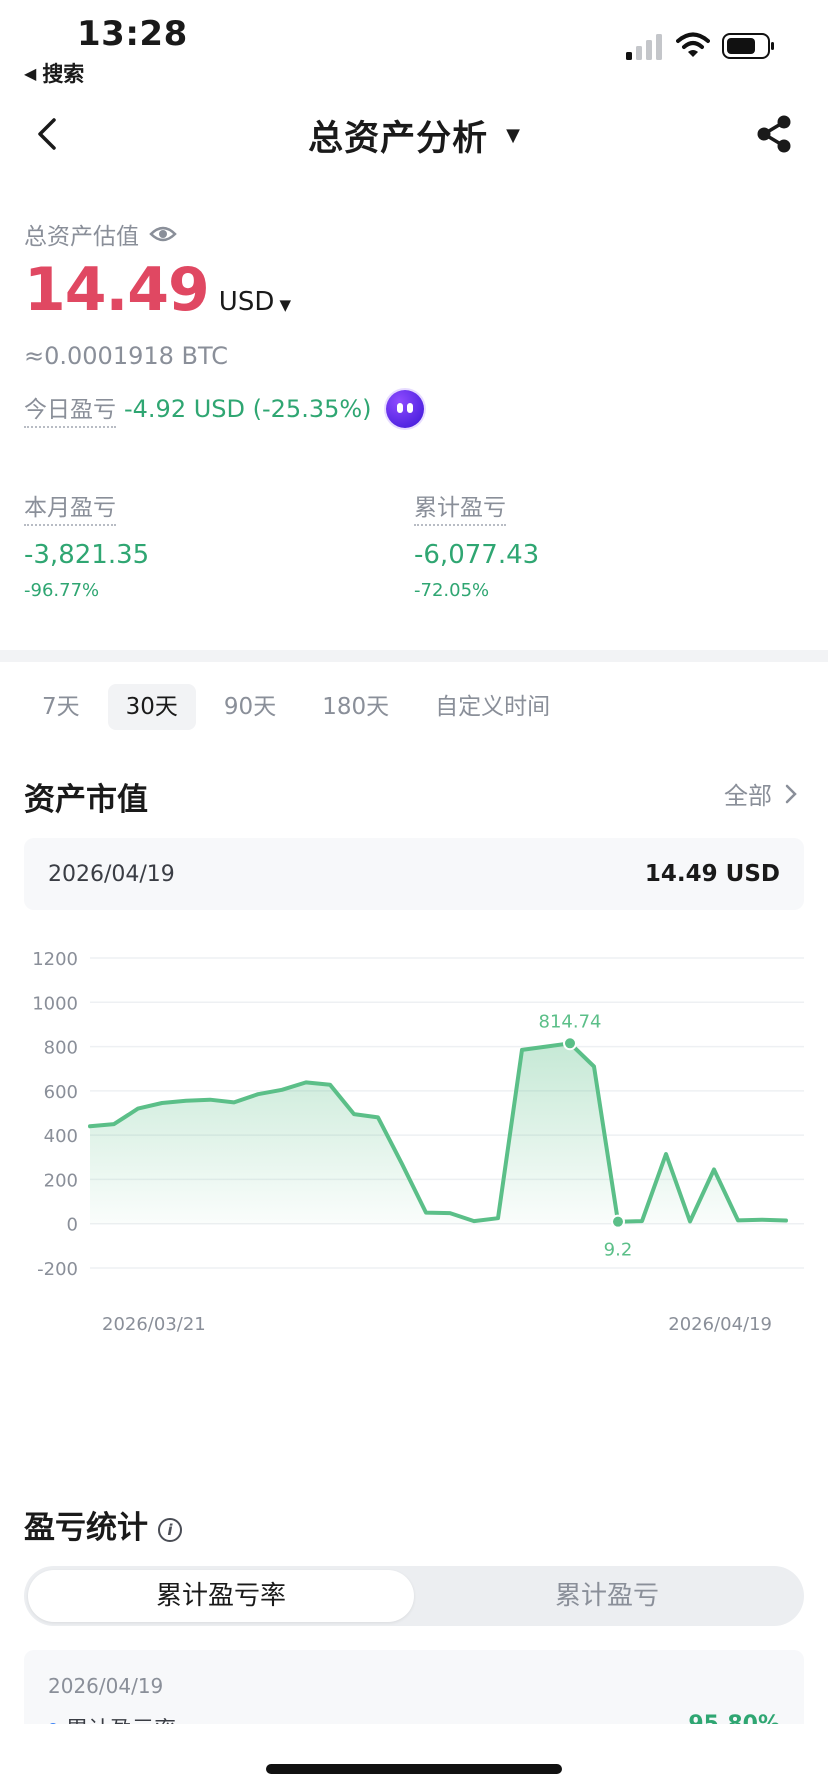  I want to click on today-pnl: 今日盈亏 -4.92 USD (-25.35%), so click(224, 409).